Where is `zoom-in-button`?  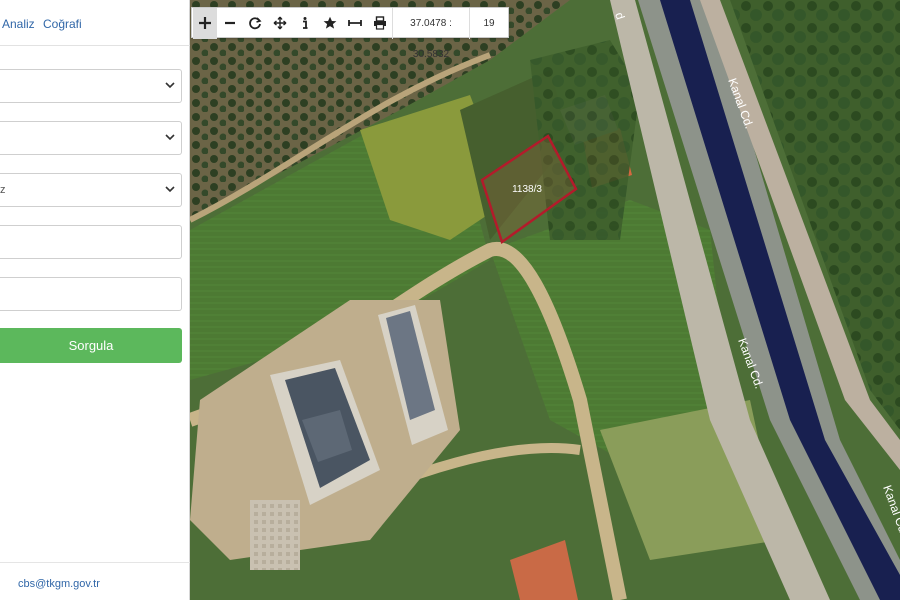
zoom-in-button is located at coordinates (205, 23).